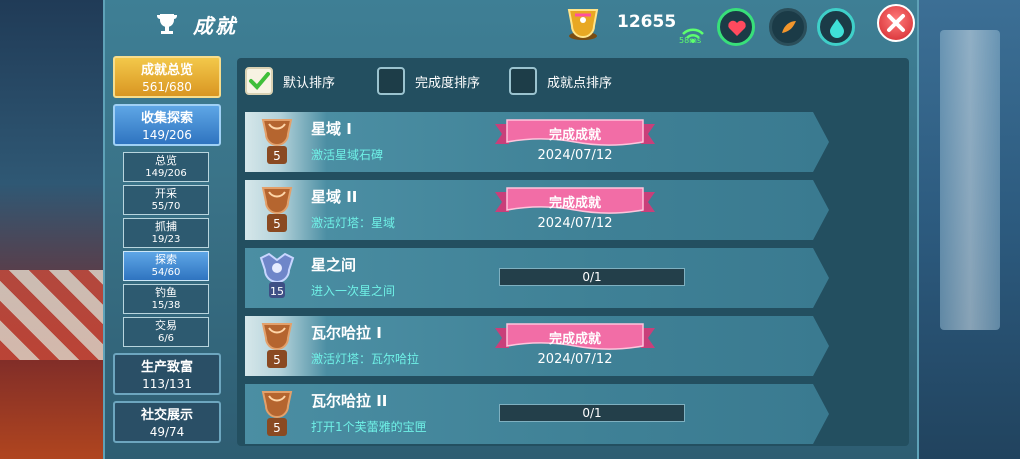 The width and height of the screenshot is (1020, 459). Describe the element at coordinates (365, 359) in the screenshot. I see `achievement-desc: 激活灯塔：瓦尔哈拉` at that location.